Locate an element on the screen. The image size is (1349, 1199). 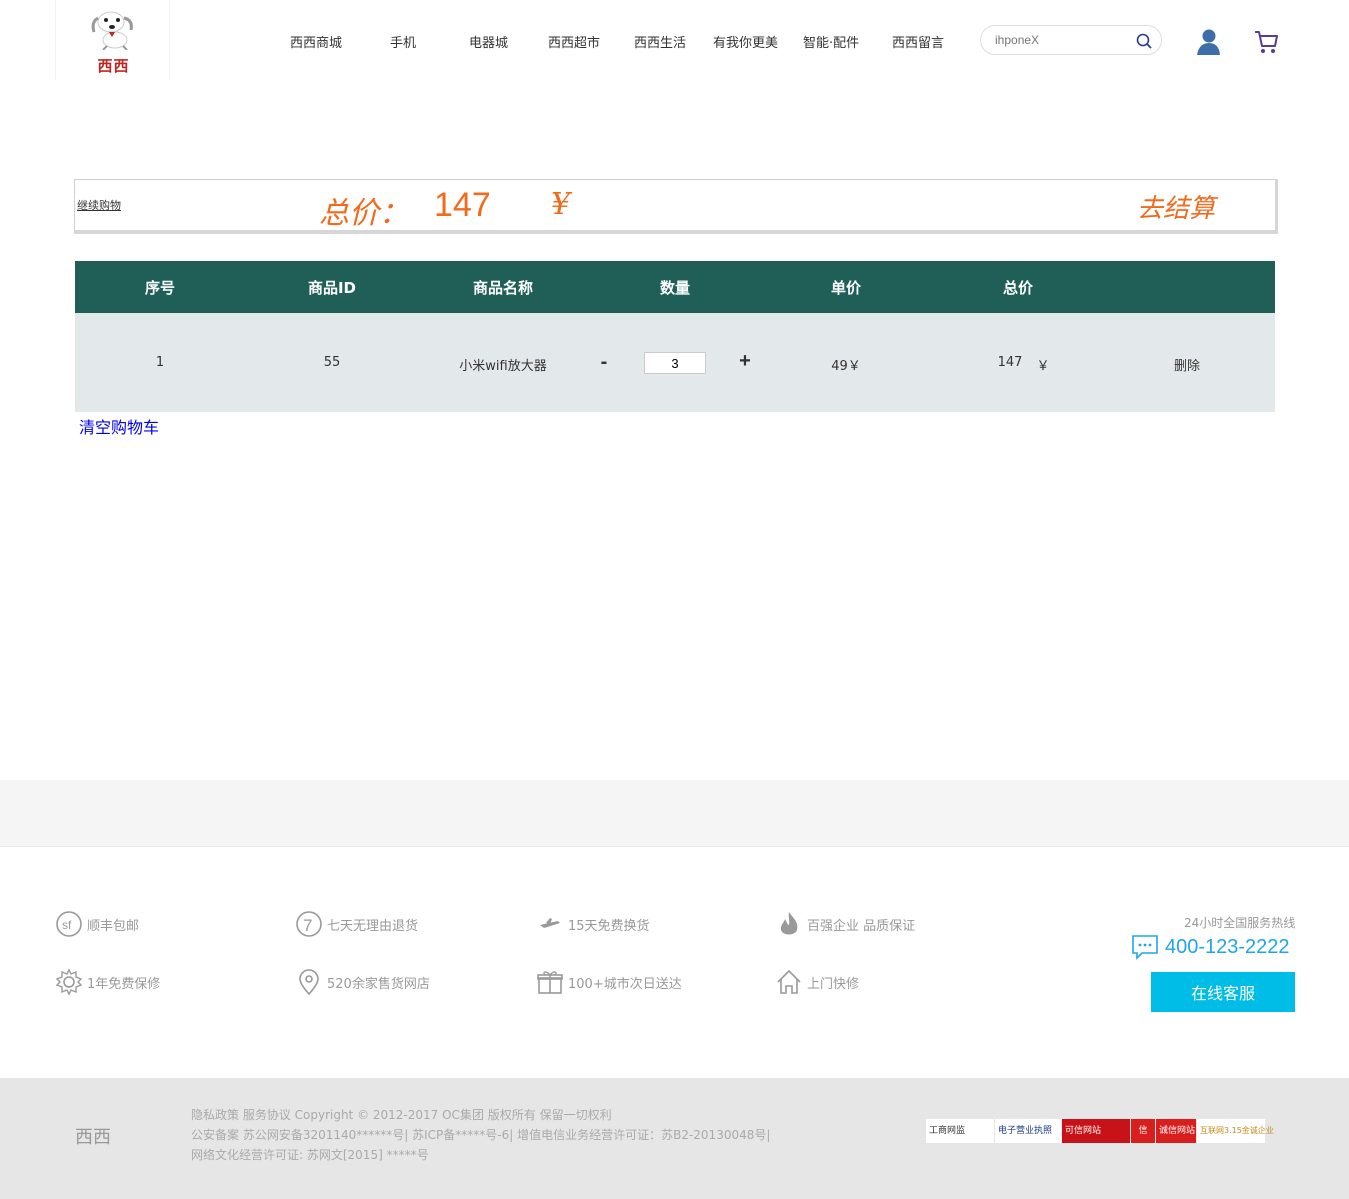
cart-summary-bar: 继续购物 总价： 147 ¥ 去结算 is located at coordinates (676, 206).